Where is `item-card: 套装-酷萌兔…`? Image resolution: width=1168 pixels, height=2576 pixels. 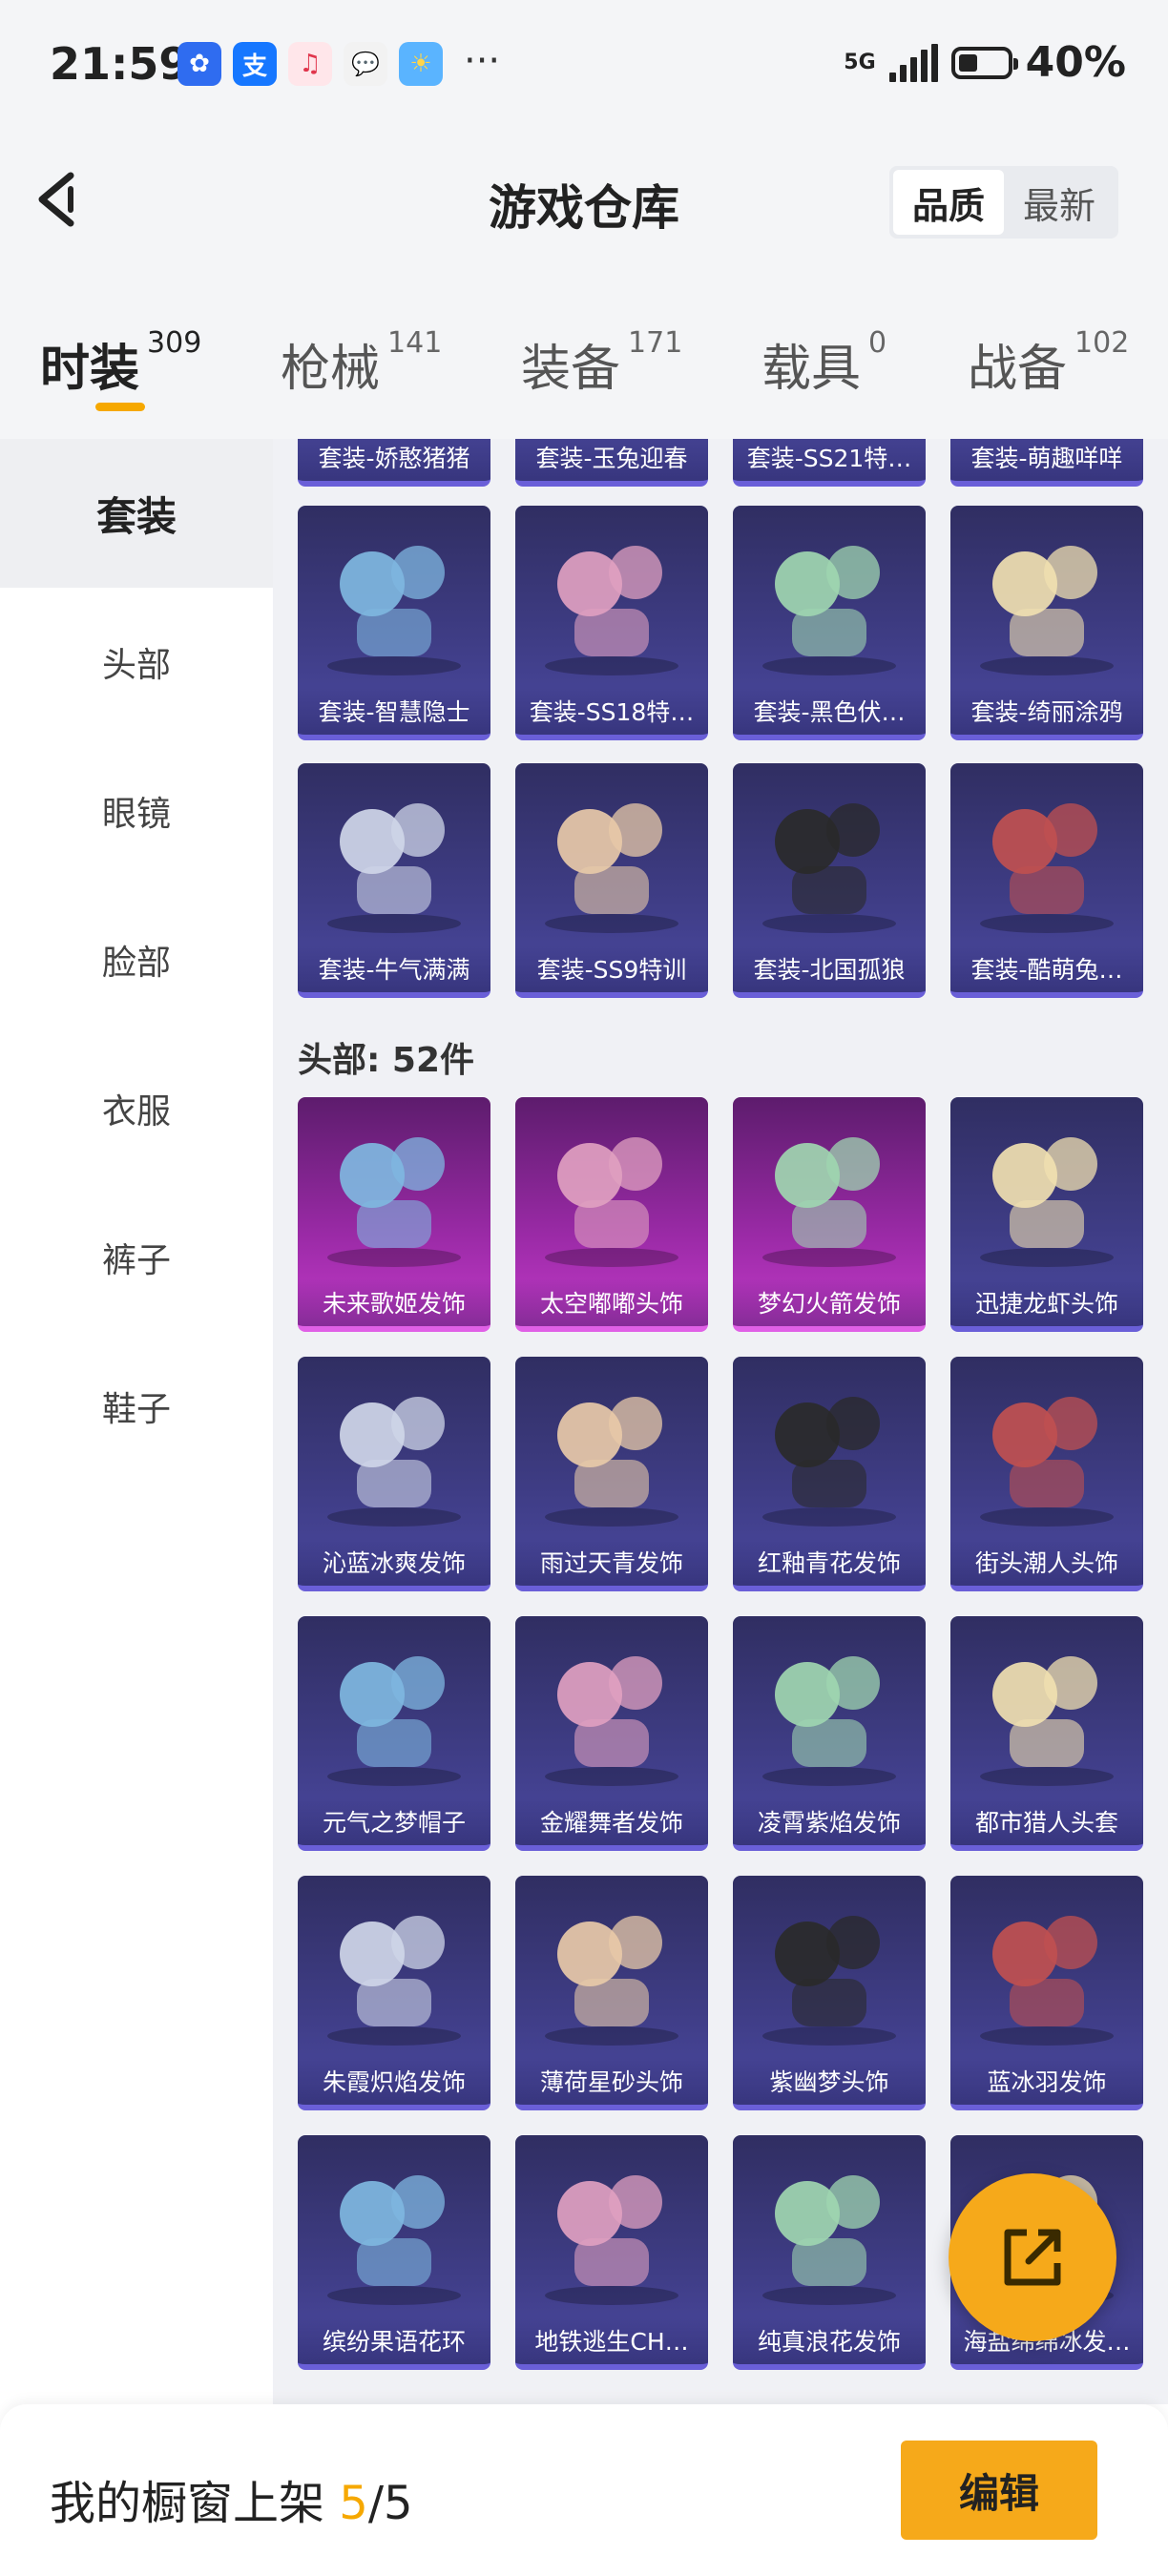
item-card: 套装-酷萌兔… is located at coordinates (1046, 880).